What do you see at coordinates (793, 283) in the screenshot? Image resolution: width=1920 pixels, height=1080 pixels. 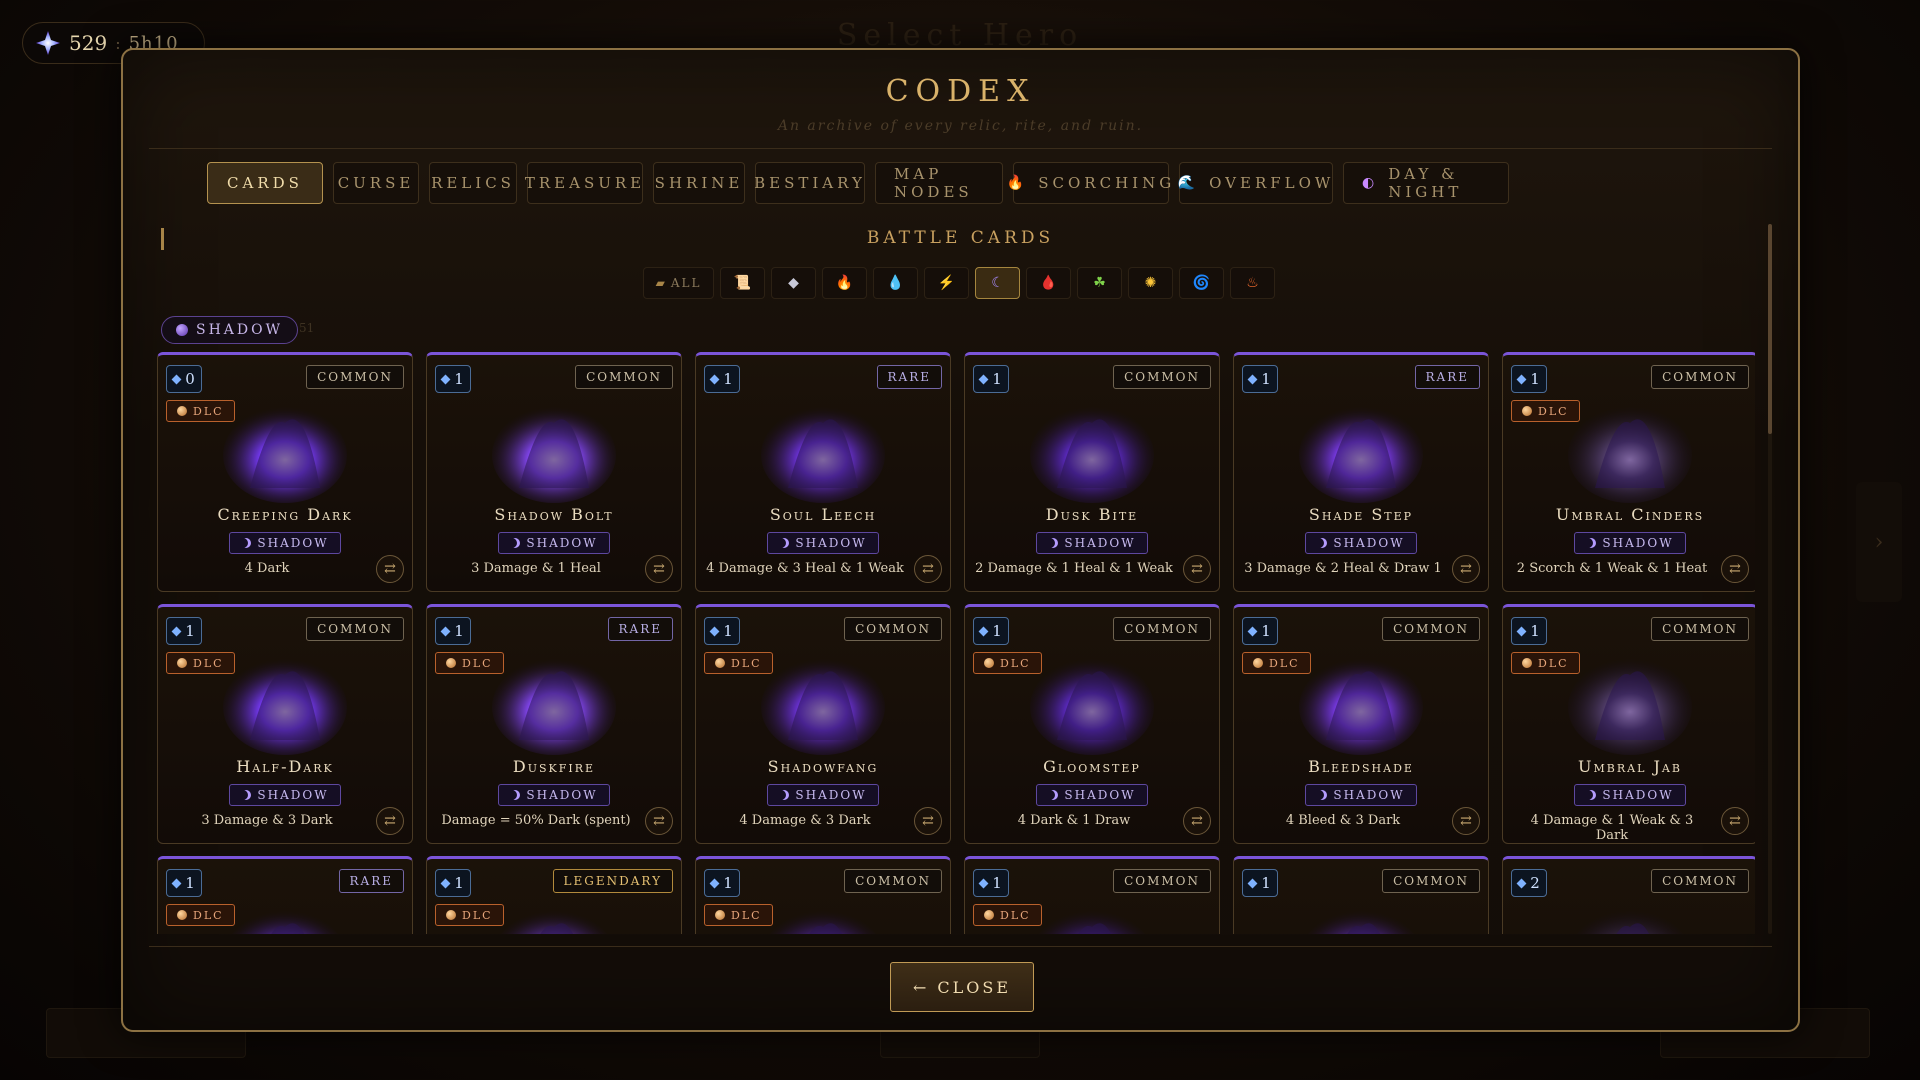 I see `filter-crystal: ◆` at bounding box center [793, 283].